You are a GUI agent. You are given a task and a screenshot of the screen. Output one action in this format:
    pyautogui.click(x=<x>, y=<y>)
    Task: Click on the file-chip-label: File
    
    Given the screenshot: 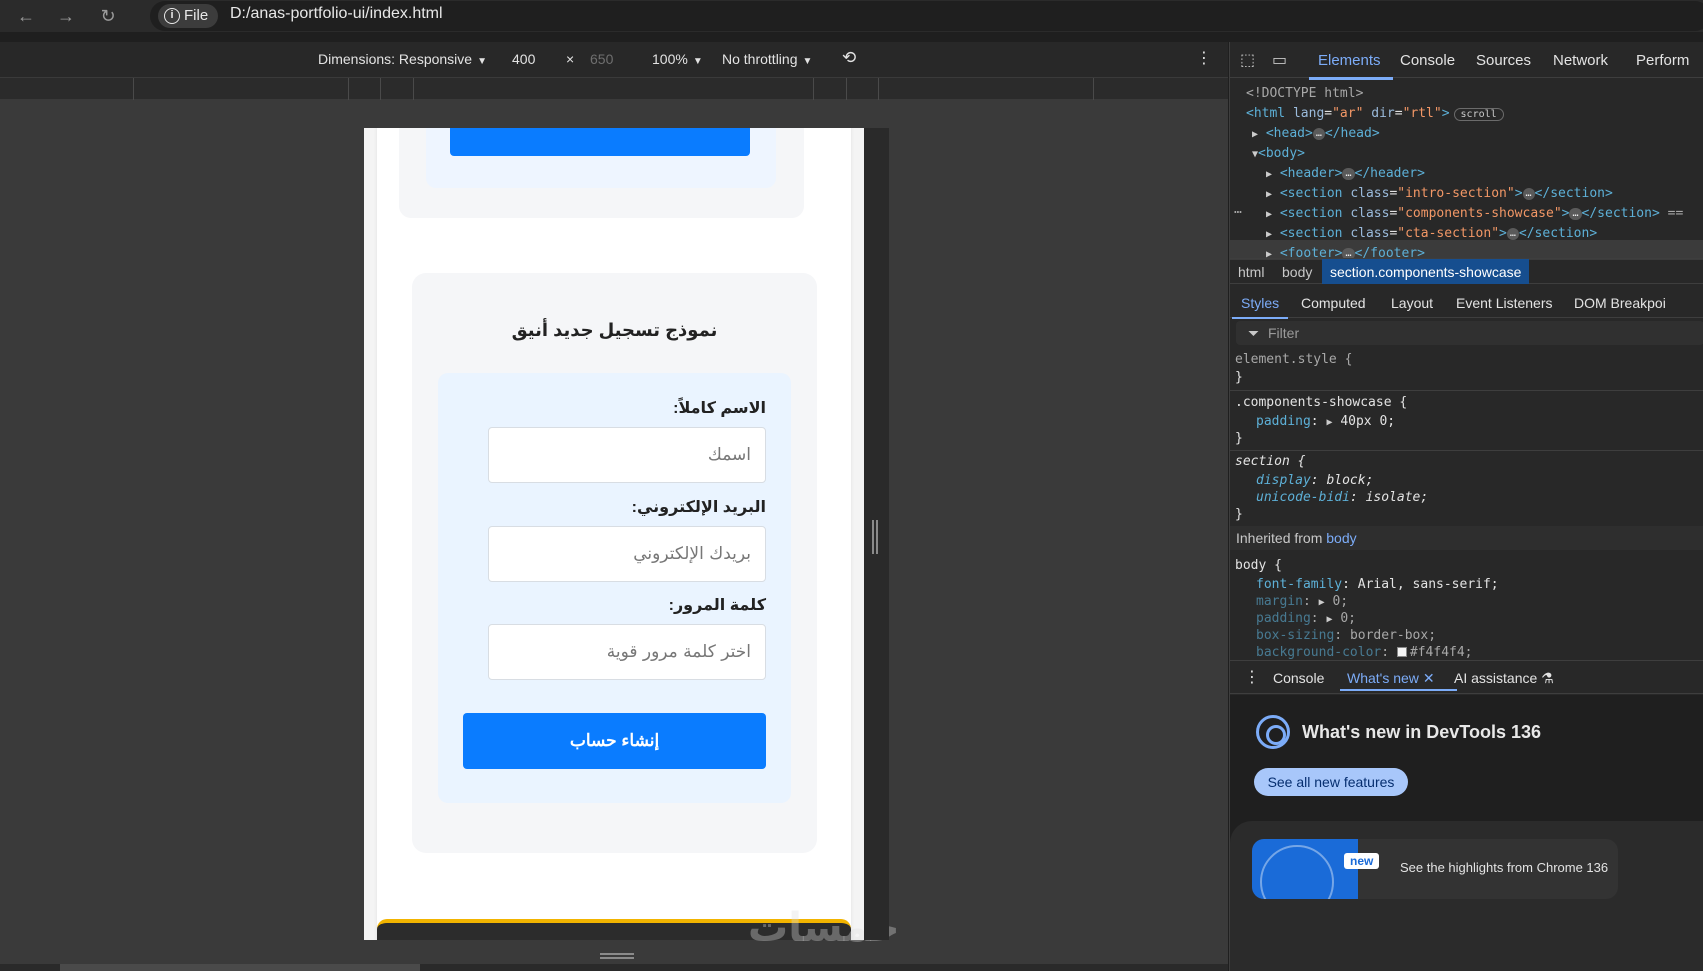 What is the action you would take?
    pyautogui.click(x=196, y=15)
    